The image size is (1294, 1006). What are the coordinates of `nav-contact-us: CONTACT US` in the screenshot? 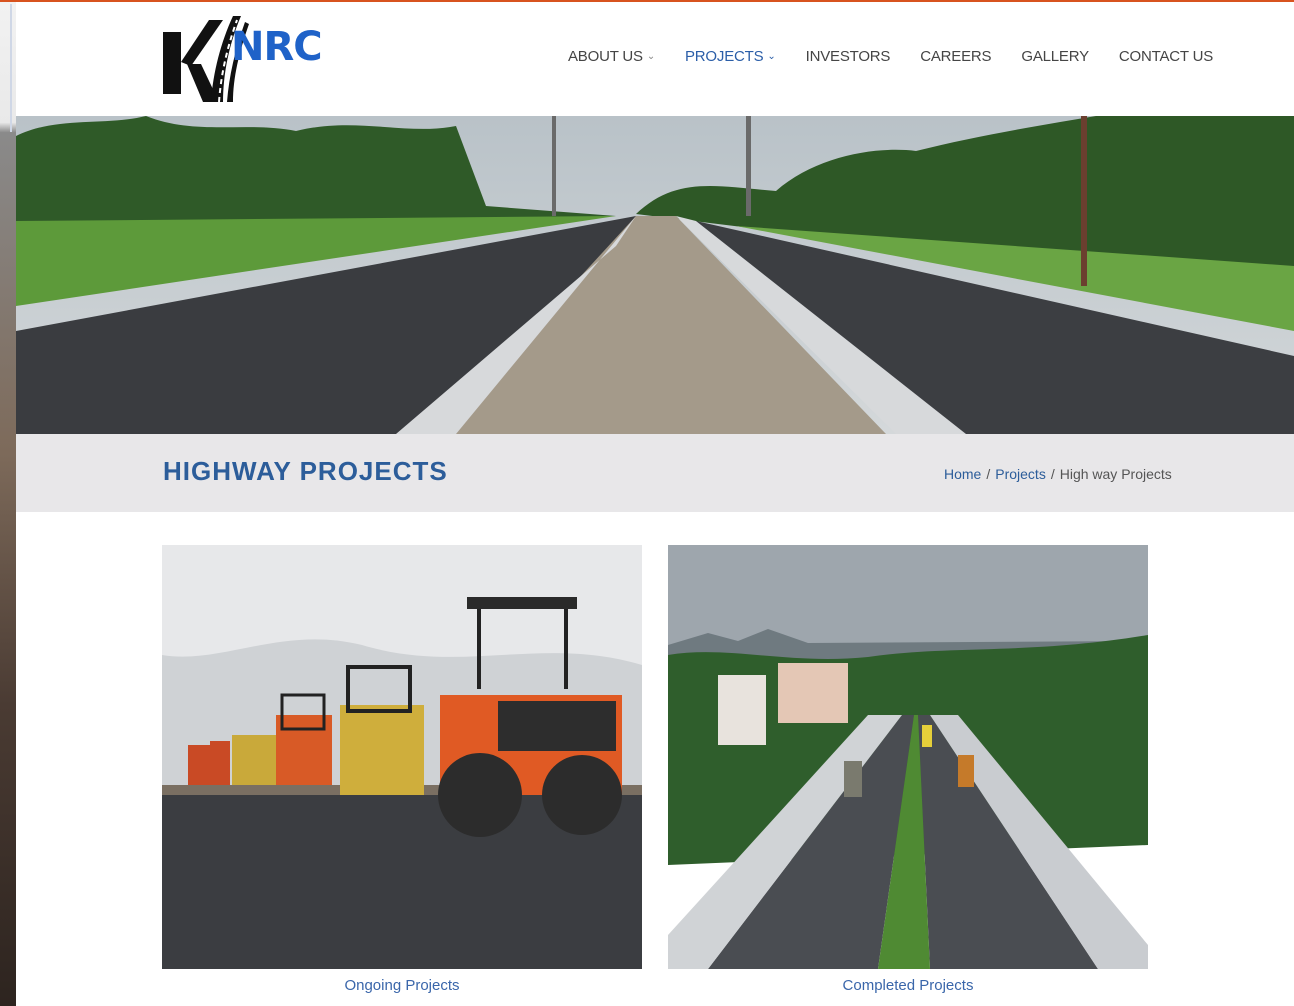 It's located at (1166, 56).